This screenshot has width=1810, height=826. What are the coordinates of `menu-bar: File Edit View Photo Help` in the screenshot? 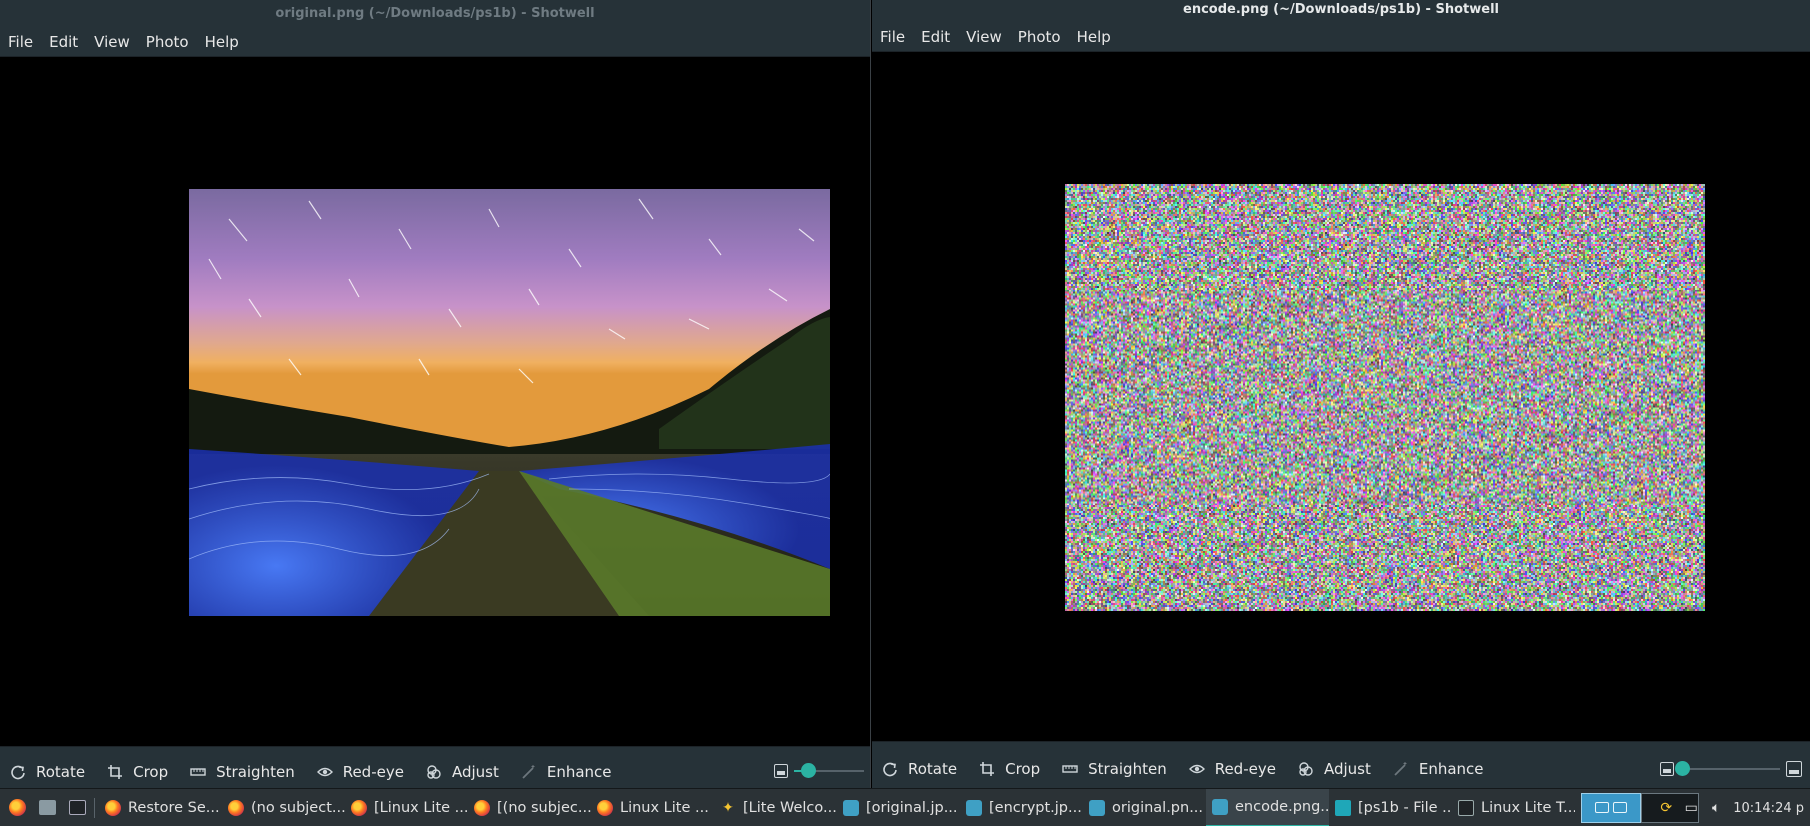 It's located at (1341, 37).